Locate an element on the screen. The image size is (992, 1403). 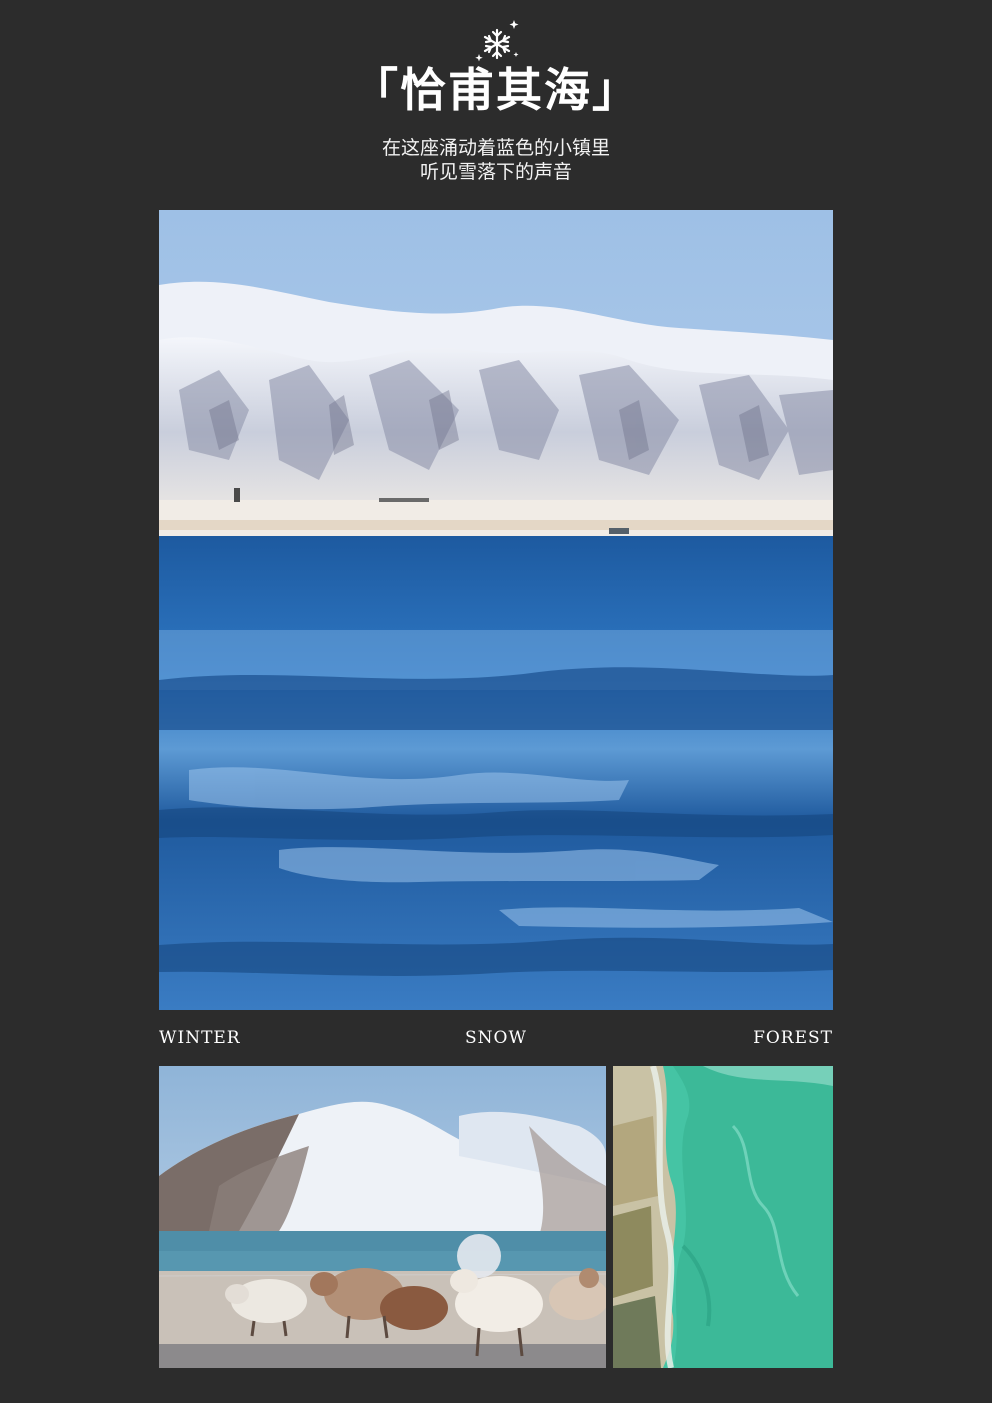
label-snow: SNOW is located at coordinates (496, 1038).